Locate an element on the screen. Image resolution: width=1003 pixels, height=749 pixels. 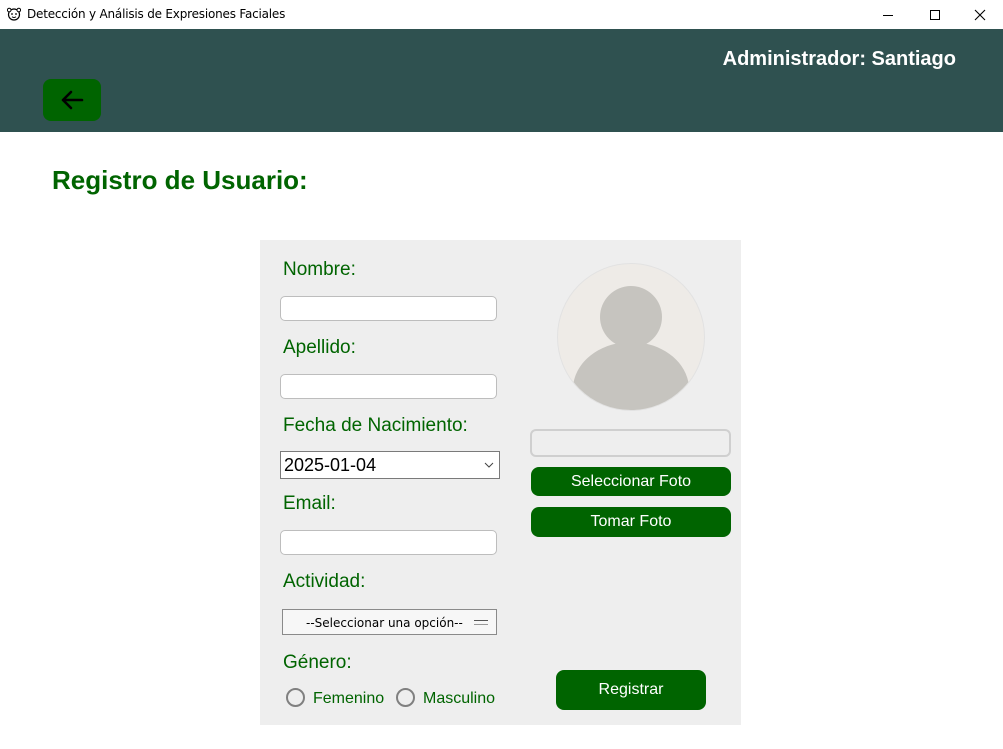
photo-preview is located at coordinates (631, 337).